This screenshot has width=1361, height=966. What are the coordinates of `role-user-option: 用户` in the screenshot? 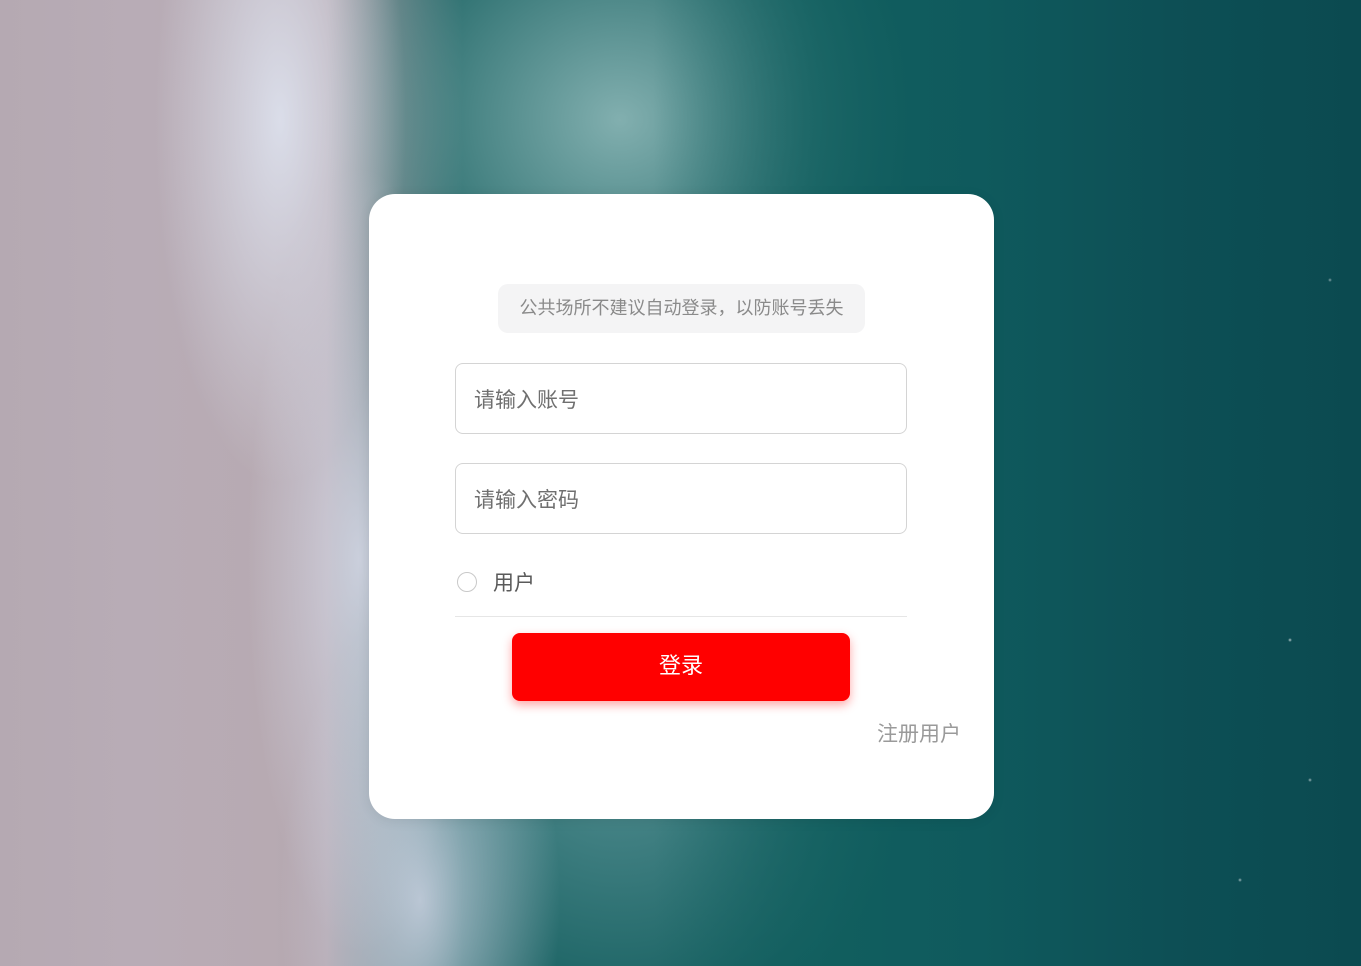 It's located at (496, 582).